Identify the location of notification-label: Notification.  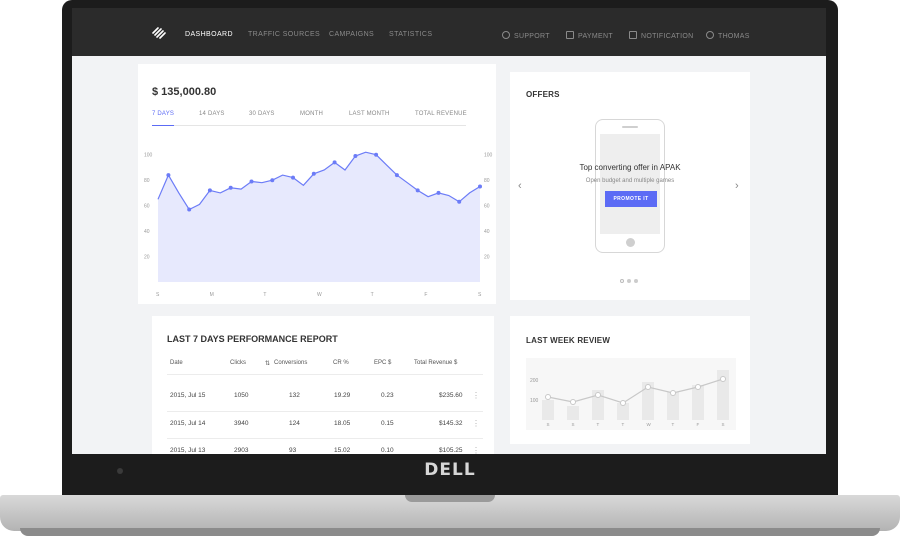
(667, 36).